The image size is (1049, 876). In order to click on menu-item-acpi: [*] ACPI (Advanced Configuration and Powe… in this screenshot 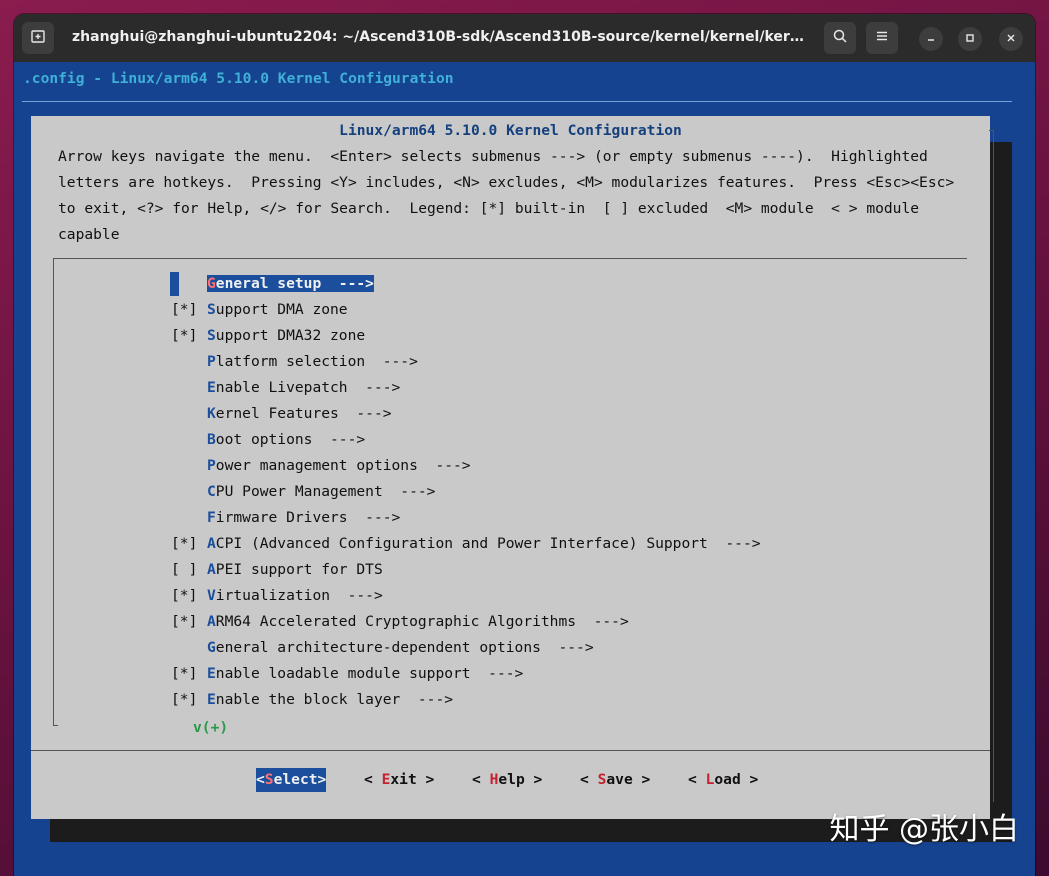, I will do `click(466, 544)`.